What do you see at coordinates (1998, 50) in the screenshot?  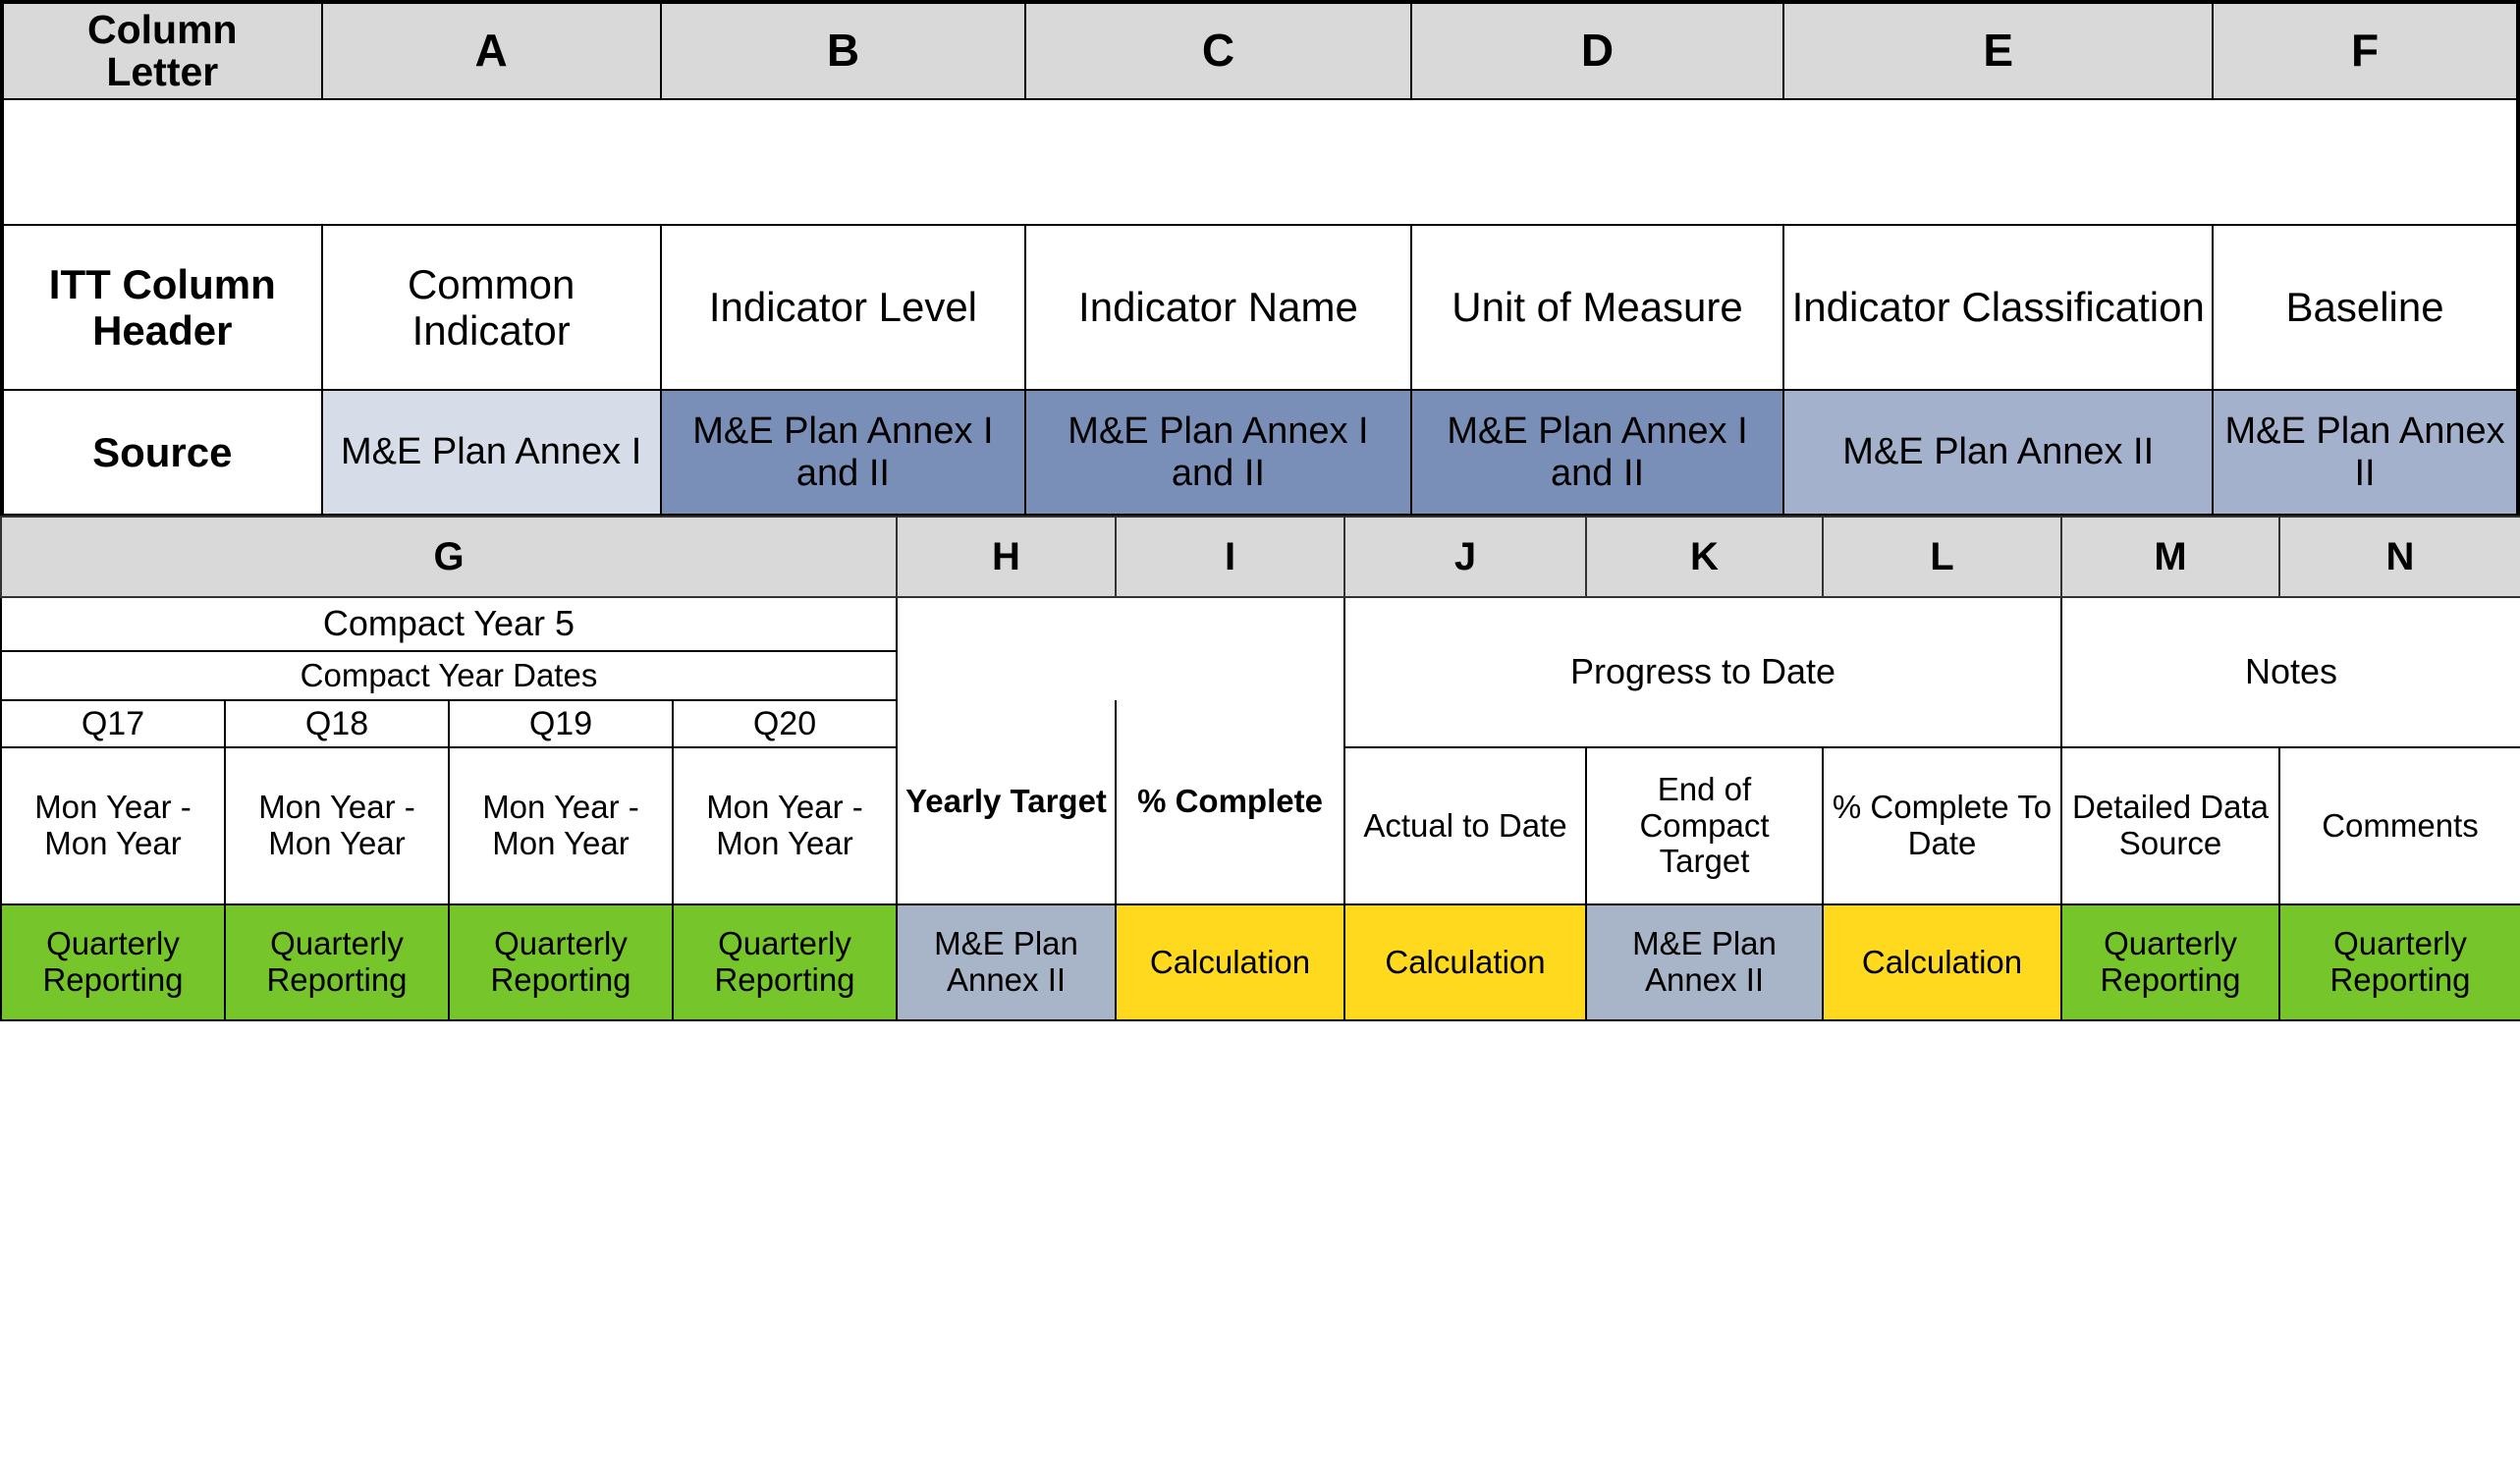 I see `column-letter-e: E` at bounding box center [1998, 50].